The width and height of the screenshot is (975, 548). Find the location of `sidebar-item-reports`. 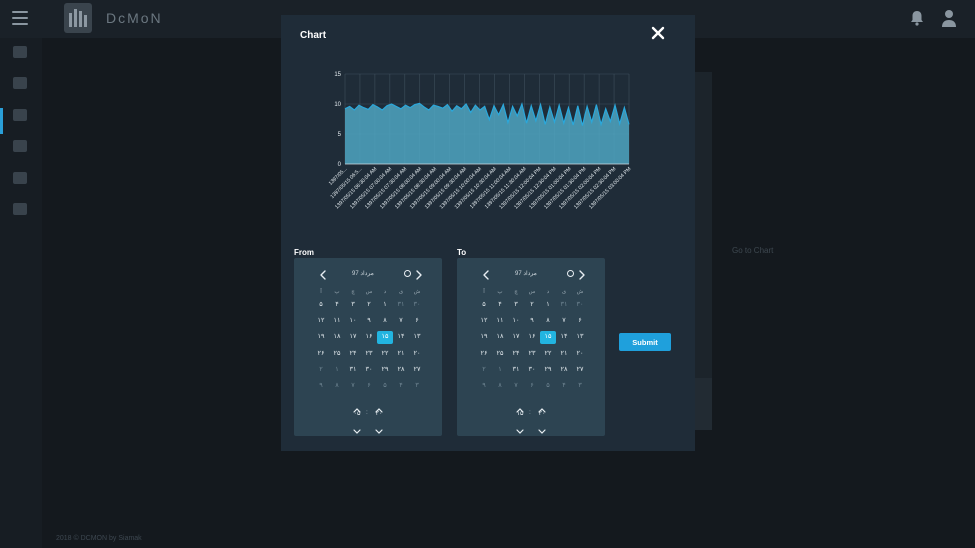

sidebar-item-reports is located at coordinates (20, 209).